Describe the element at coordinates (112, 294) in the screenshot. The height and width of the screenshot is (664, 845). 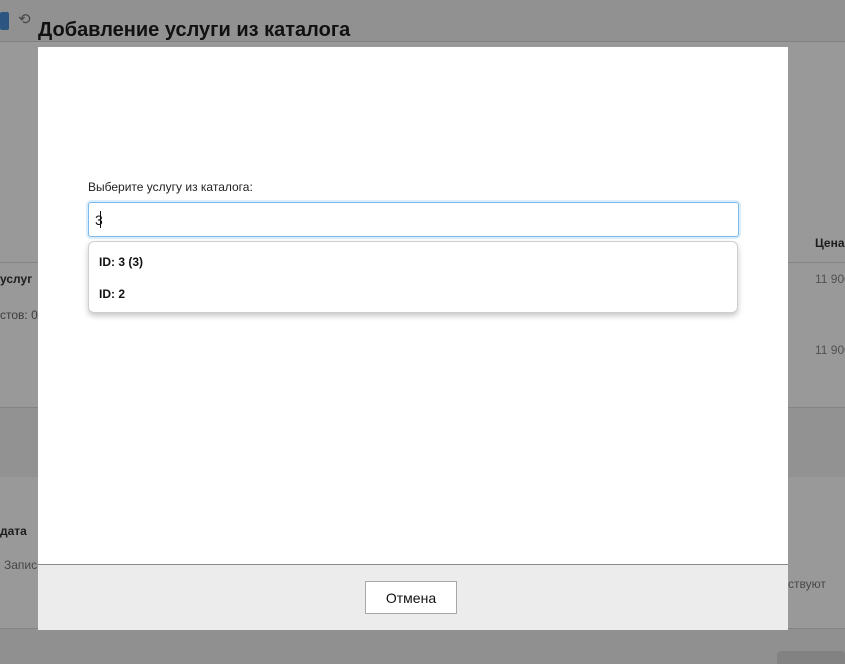
I see `suggestion-item: ID: 2` at that location.